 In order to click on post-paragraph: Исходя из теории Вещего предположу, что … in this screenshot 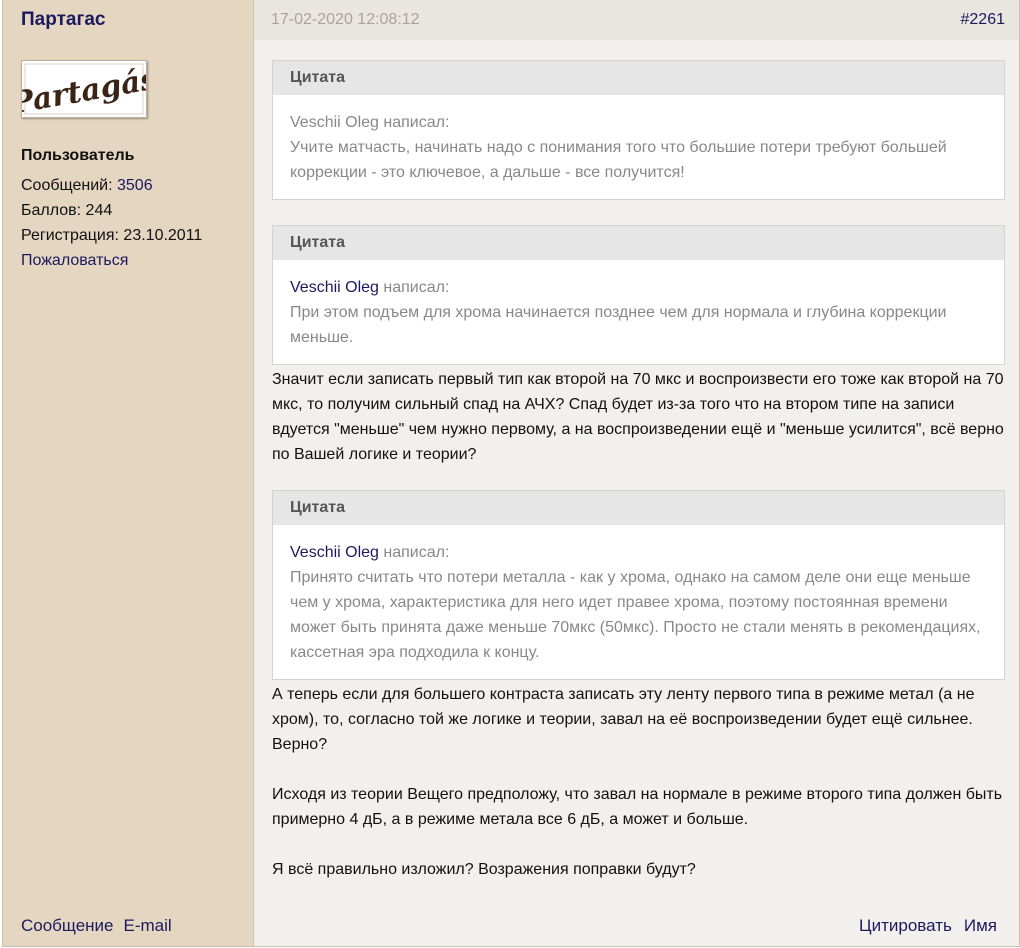, I will do `click(637, 807)`.